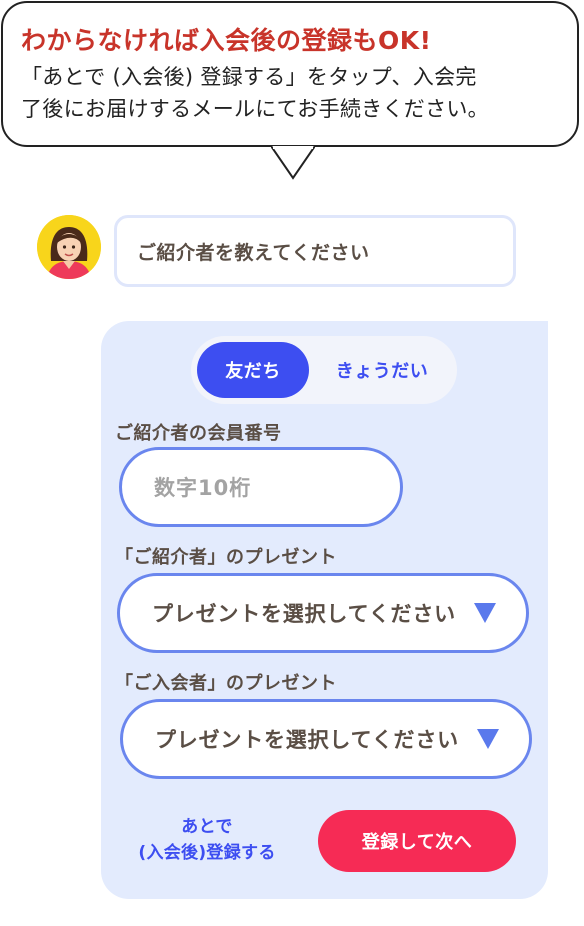 The width and height of the screenshot is (584, 926). I want to click on newcomer-gift-label: 「ご入会者」のプレゼント, so click(226, 683).